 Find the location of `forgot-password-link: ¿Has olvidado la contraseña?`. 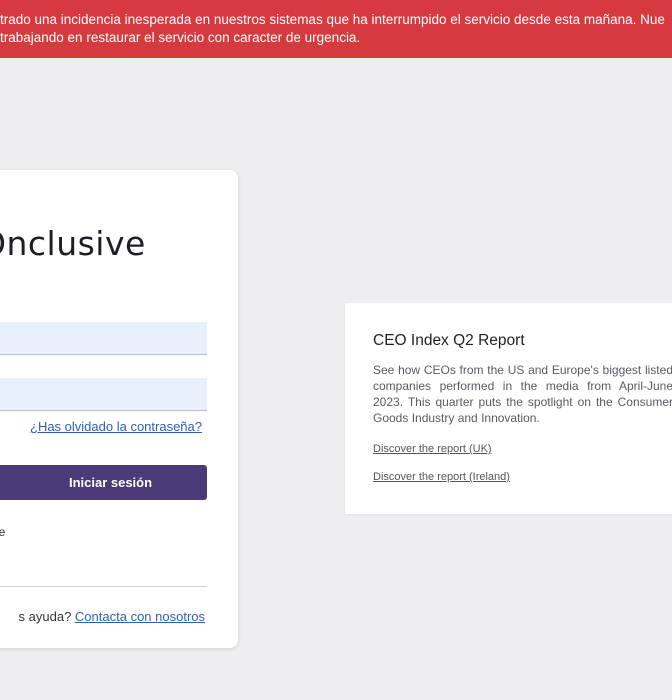

forgot-password-link: ¿Has olvidado la contraseña? is located at coordinates (116, 426).